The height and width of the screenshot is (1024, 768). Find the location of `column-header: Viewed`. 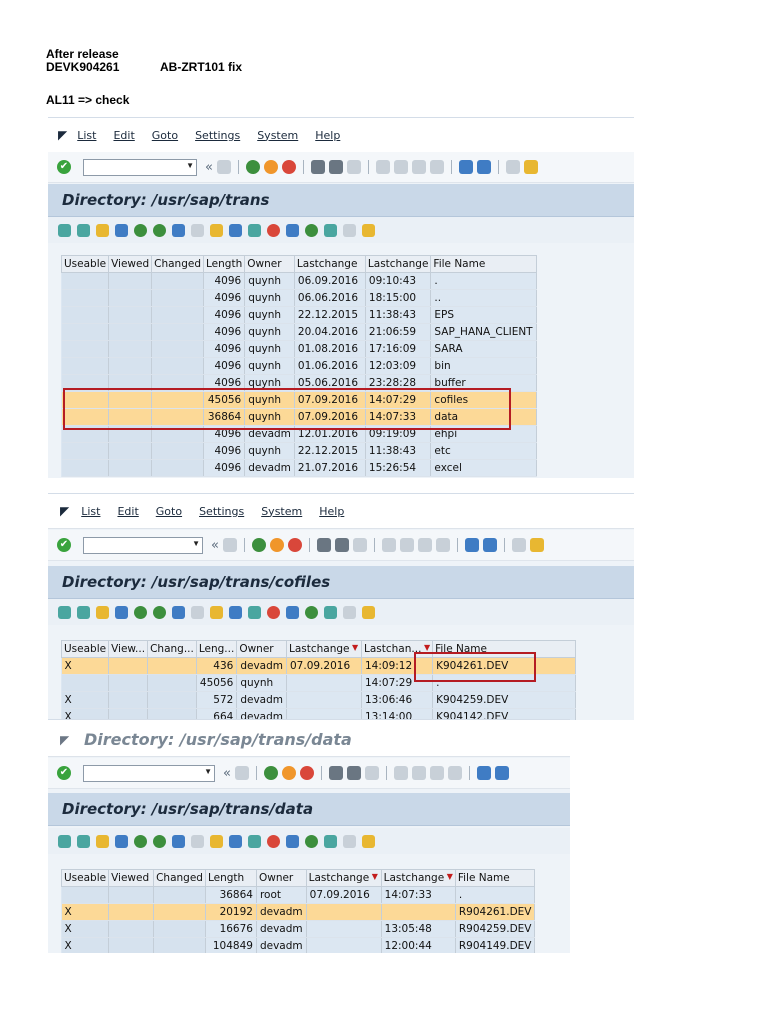

column-header: Viewed is located at coordinates (130, 264).